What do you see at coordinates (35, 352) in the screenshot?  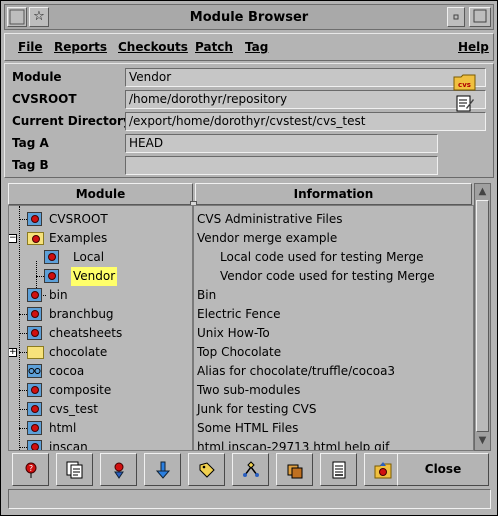 I see `folder-icon` at bounding box center [35, 352].